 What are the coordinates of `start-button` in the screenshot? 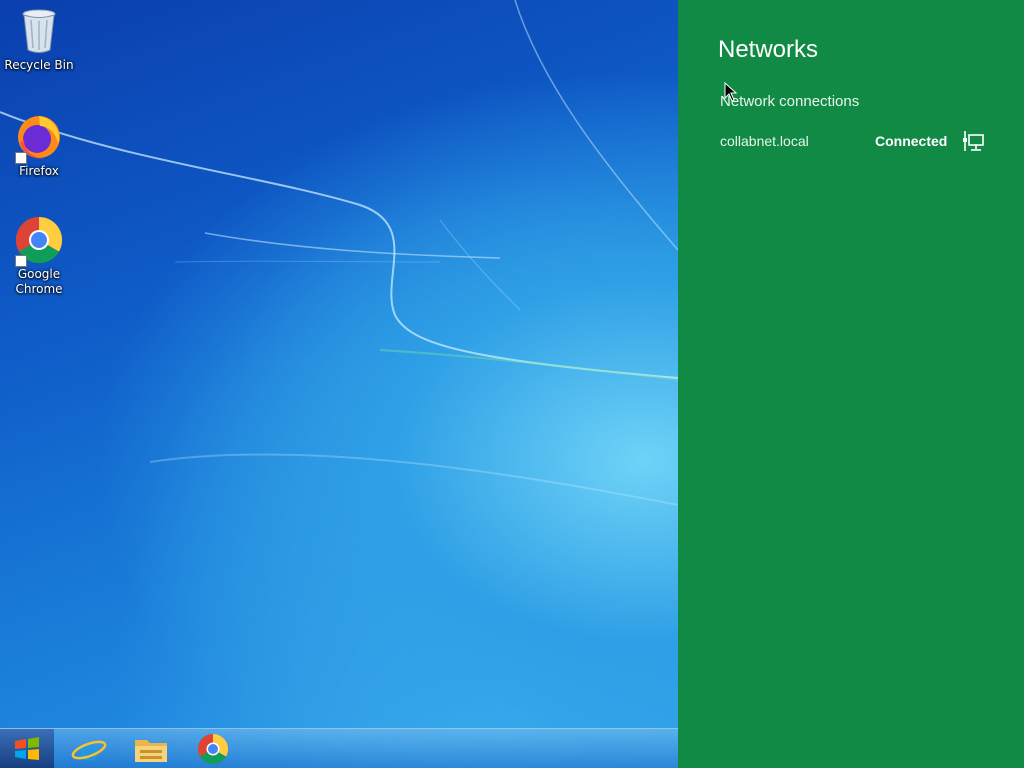 It's located at (27, 748).